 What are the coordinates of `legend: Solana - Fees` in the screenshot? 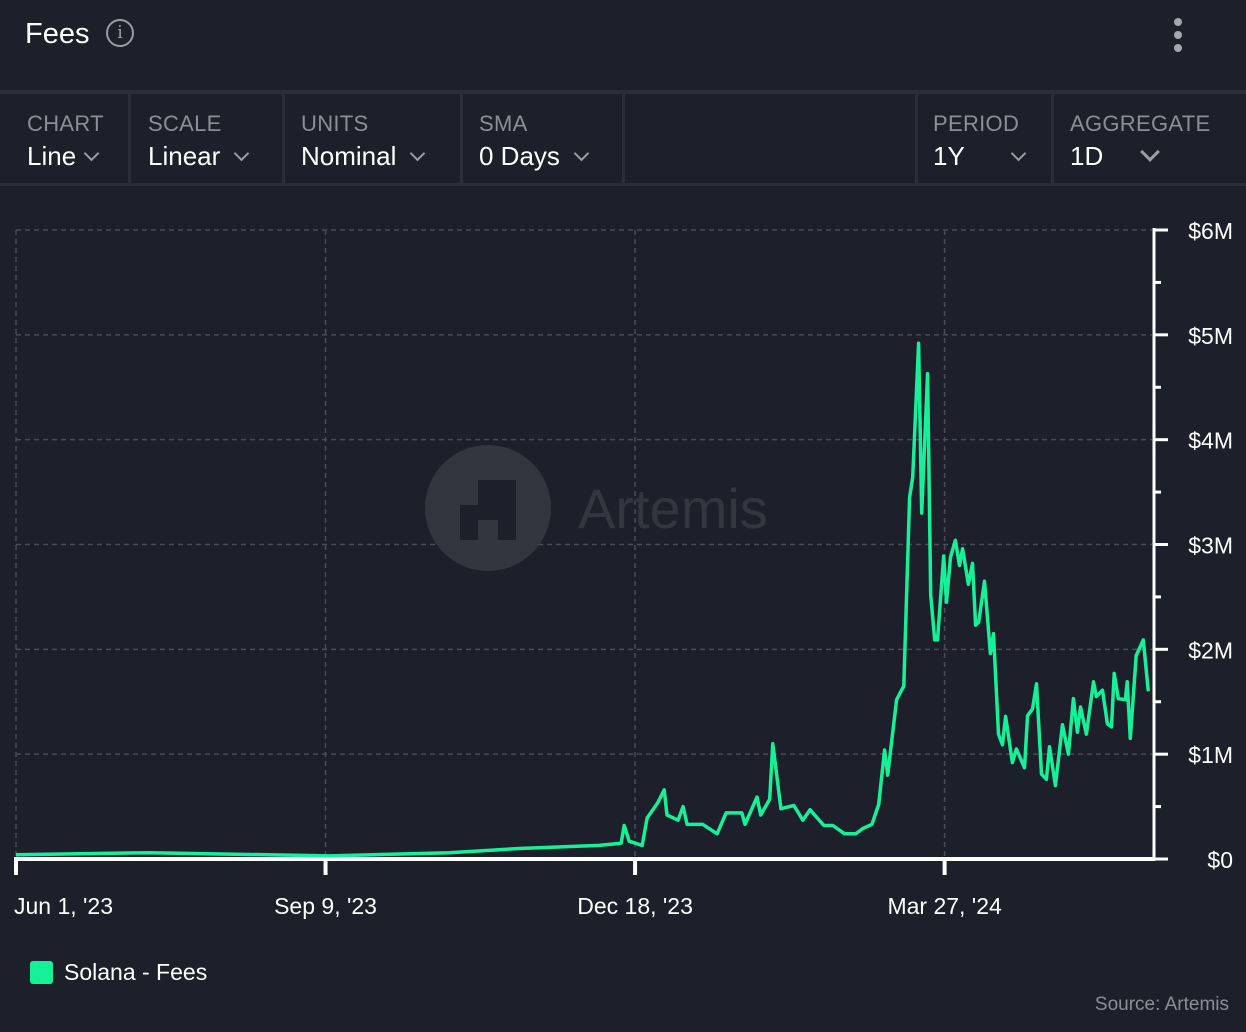 It's located at (118, 972).